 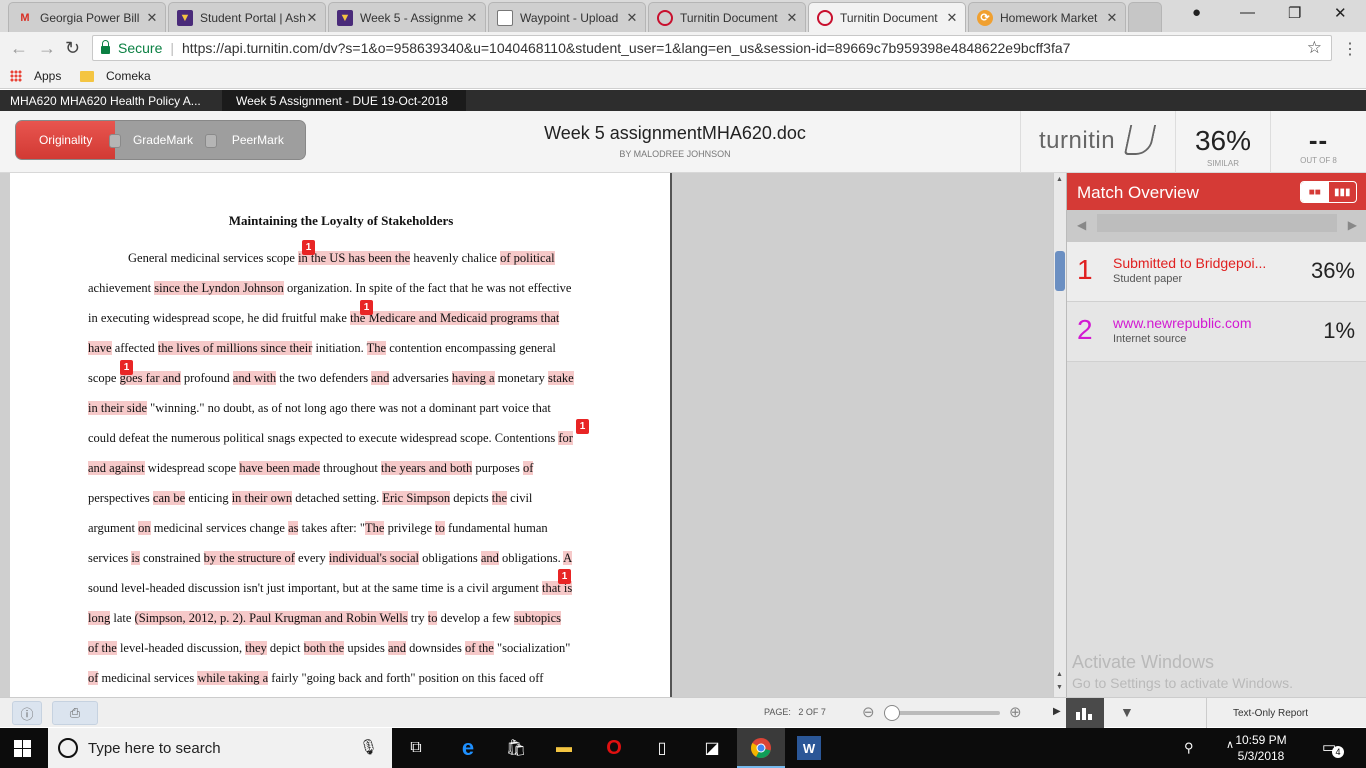 I want to click on browser-tab: M Georgia Power Bill ✕, so click(x=87, y=17).